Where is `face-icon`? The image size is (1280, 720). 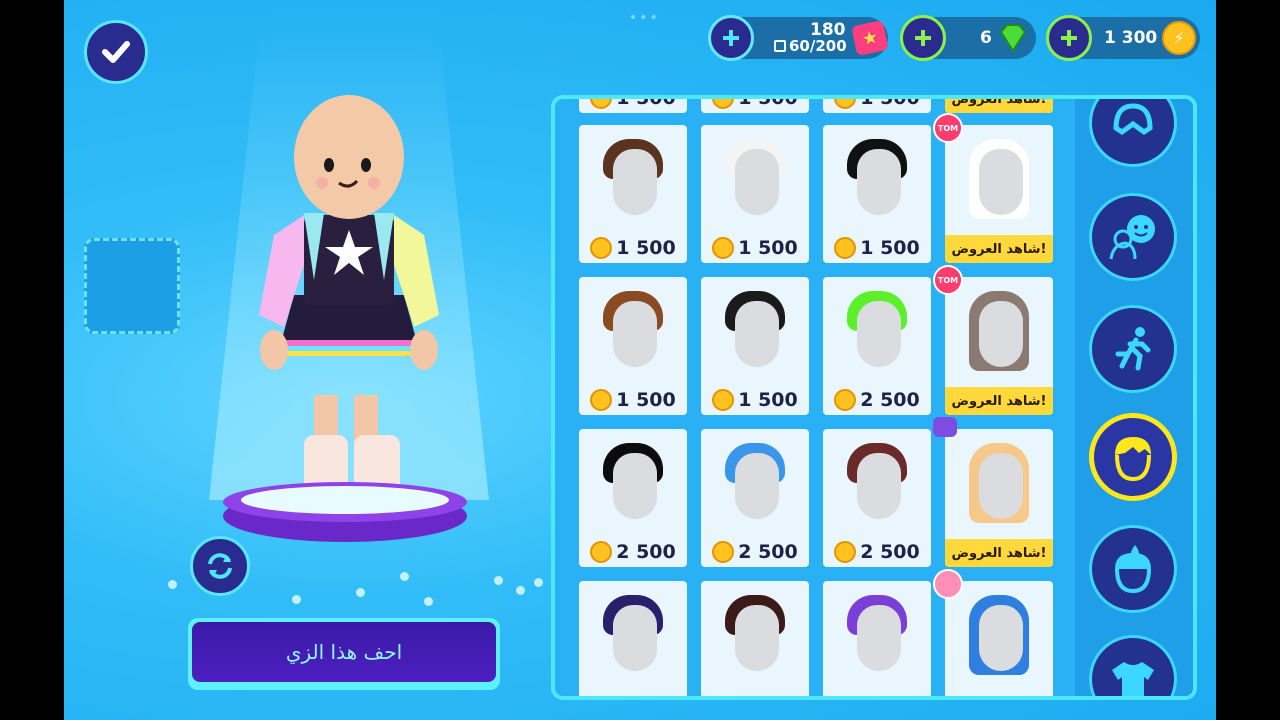 face-icon is located at coordinates (1132, 237).